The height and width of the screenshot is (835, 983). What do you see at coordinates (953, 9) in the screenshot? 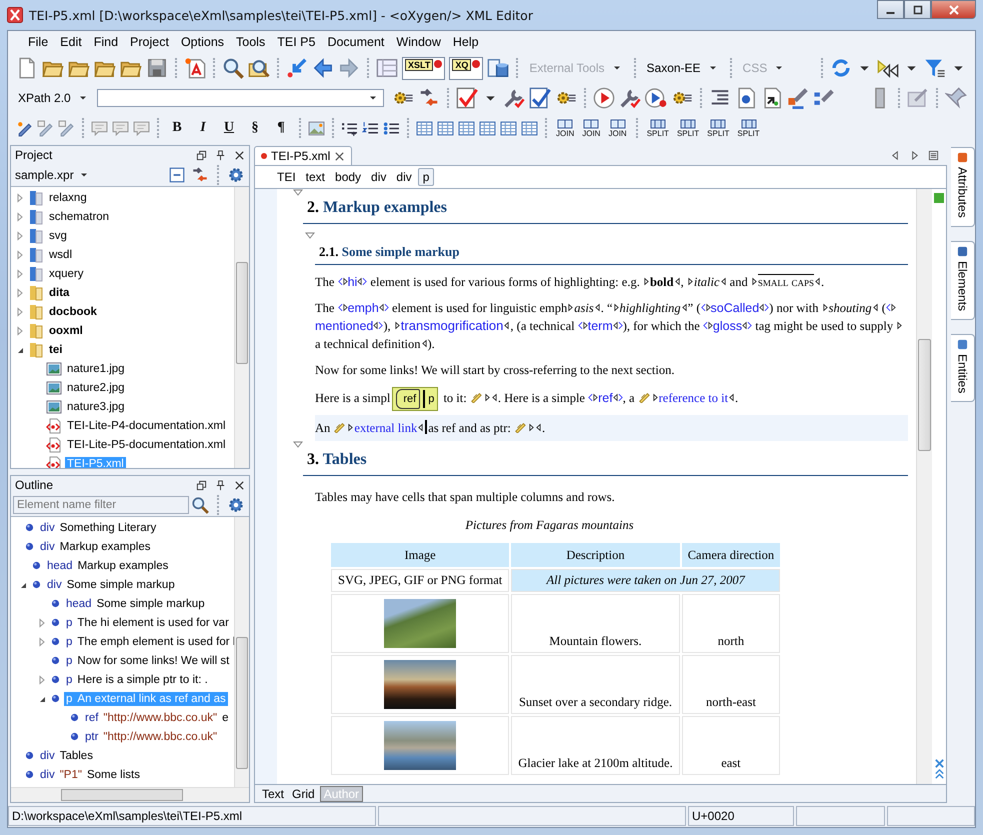
I see `close-button` at bounding box center [953, 9].